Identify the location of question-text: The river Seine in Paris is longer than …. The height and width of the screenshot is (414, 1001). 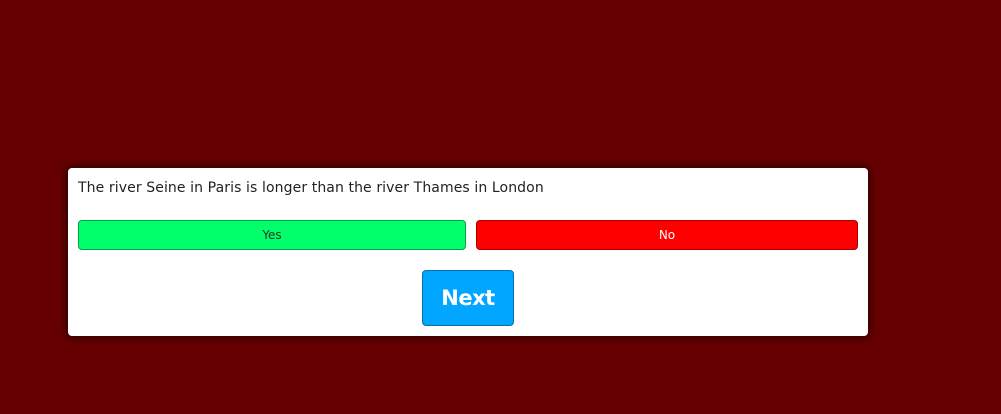
(311, 188).